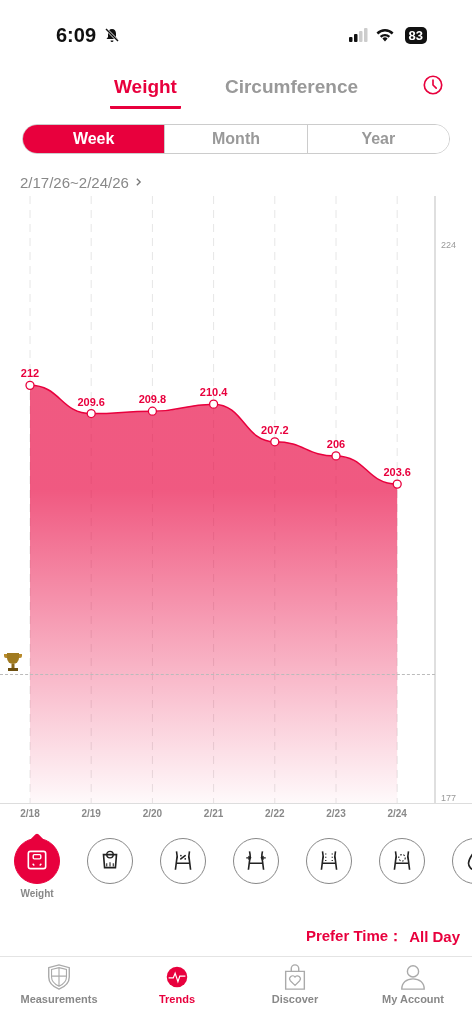  I want to click on date-range-link: 2/17/26~2/24/26, so click(81, 182).